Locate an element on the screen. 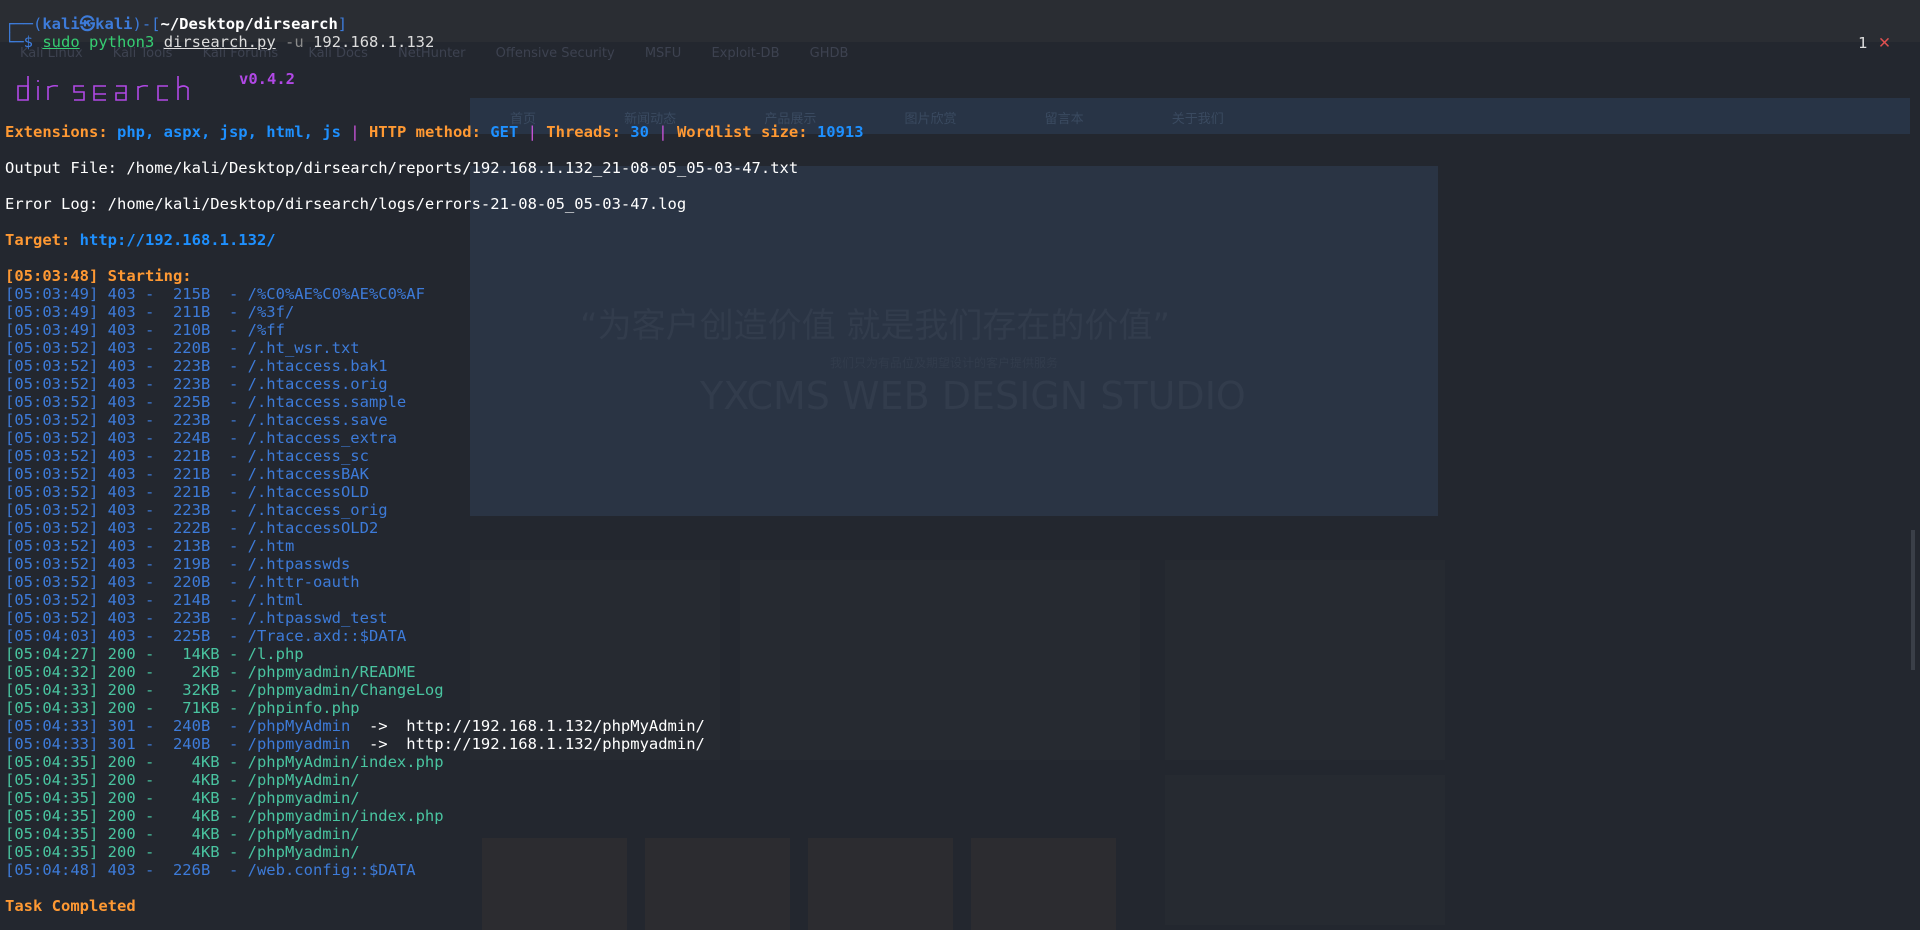  version-label: v0.4.2 is located at coordinates (267, 79).